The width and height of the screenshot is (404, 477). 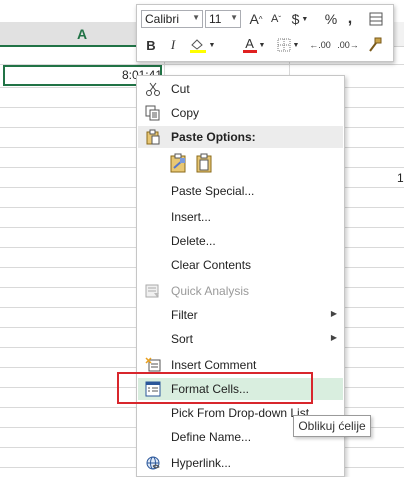 What do you see at coordinates (153, 463) in the screenshot?
I see `hyperlink-icon` at bounding box center [153, 463].